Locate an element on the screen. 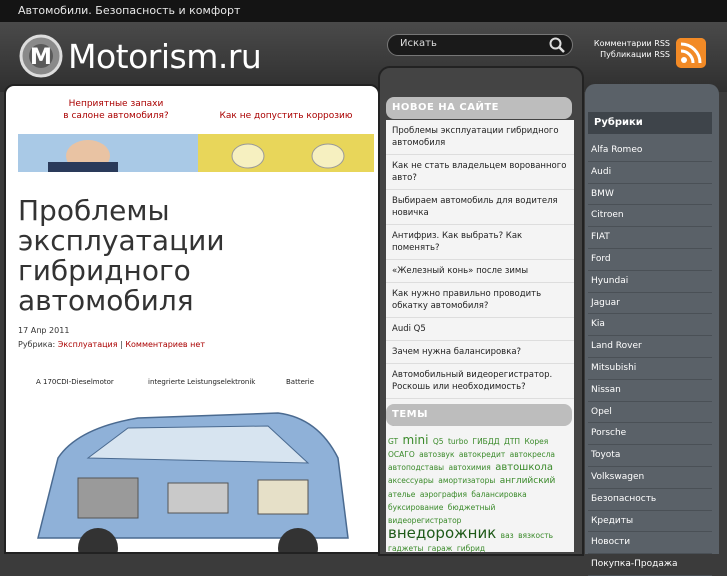 The height and width of the screenshot is (576, 727). tag-link: аксессуары is located at coordinates (411, 480).